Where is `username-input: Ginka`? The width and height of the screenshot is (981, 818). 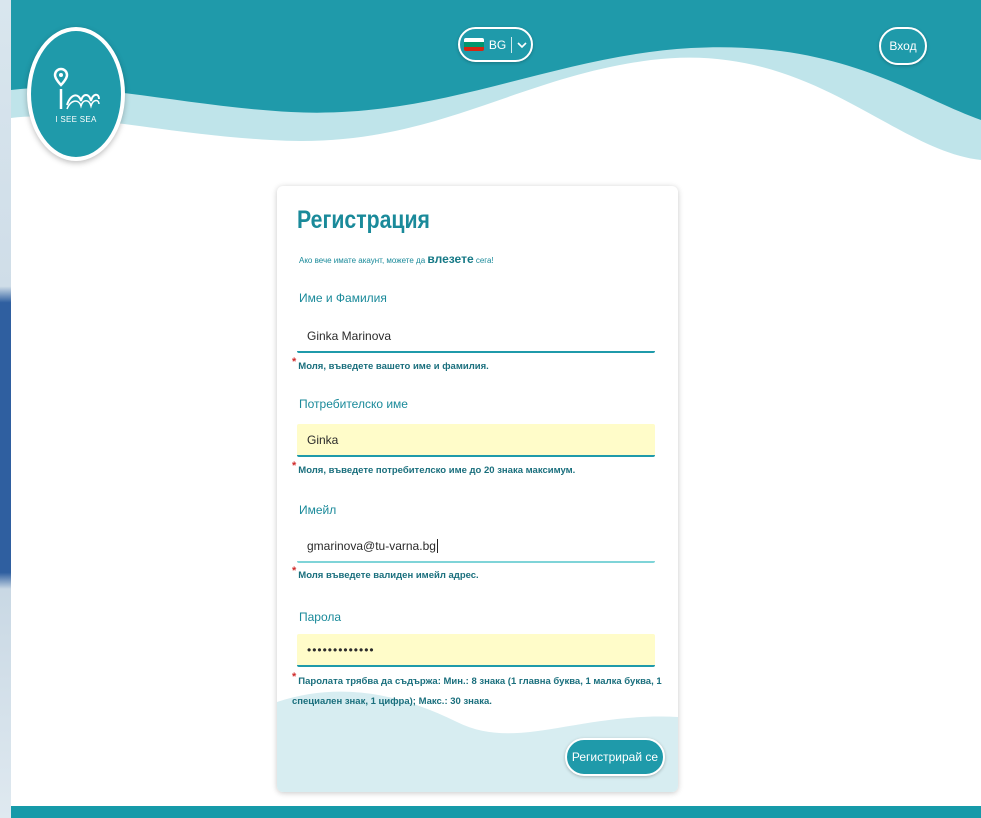 username-input: Ginka is located at coordinates (476, 440).